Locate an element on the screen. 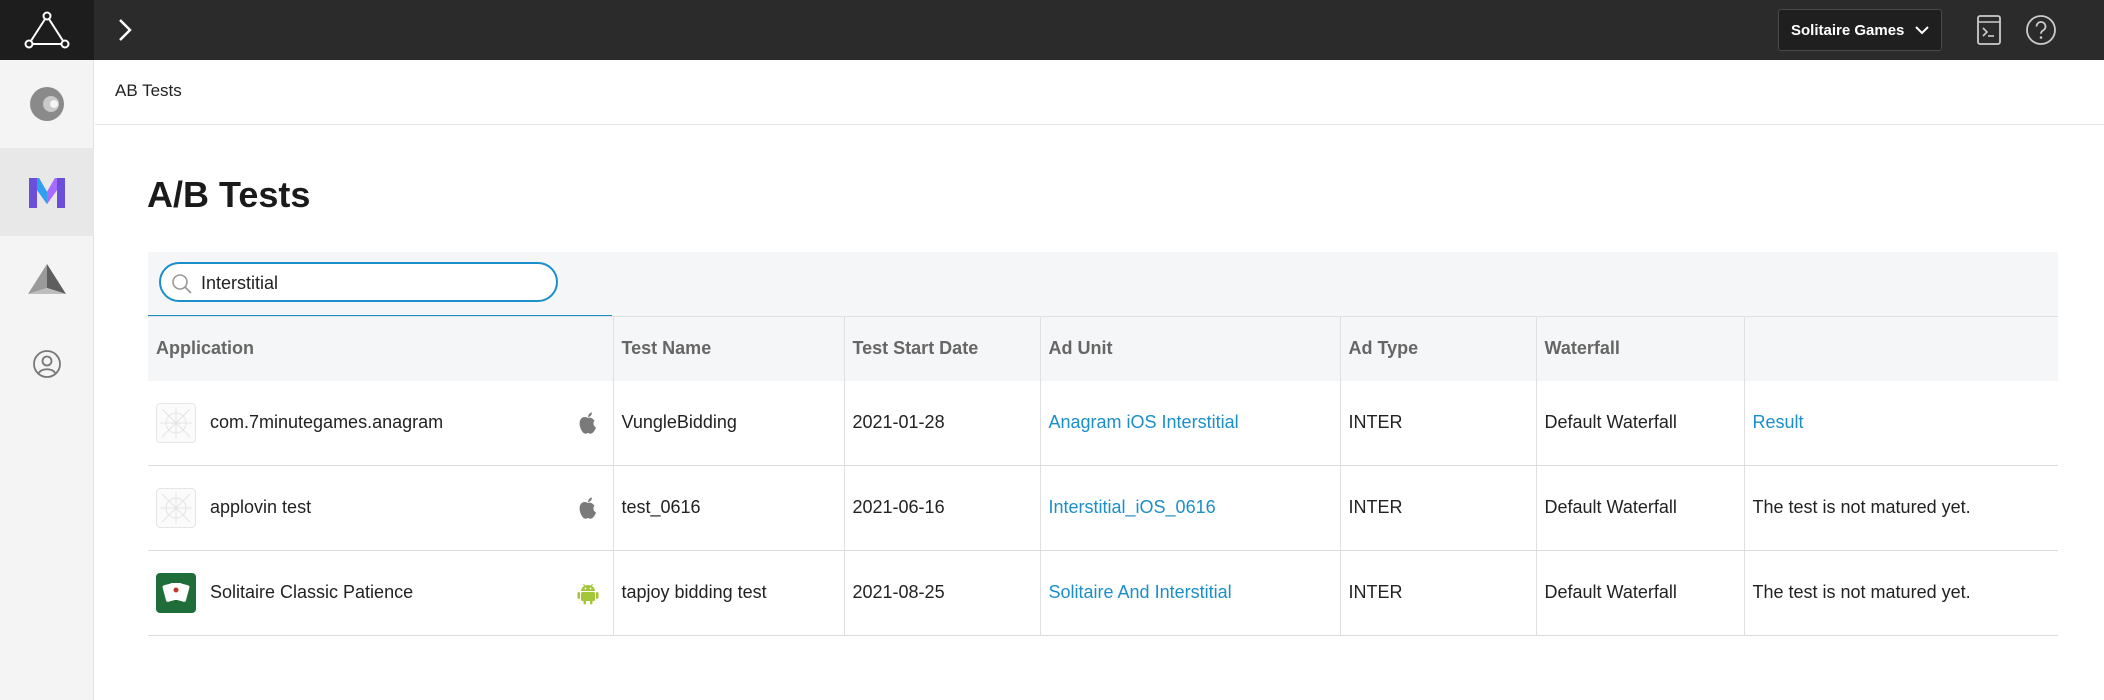 The image size is (2104, 700). breadcrumb: AB Tests is located at coordinates (148, 90).